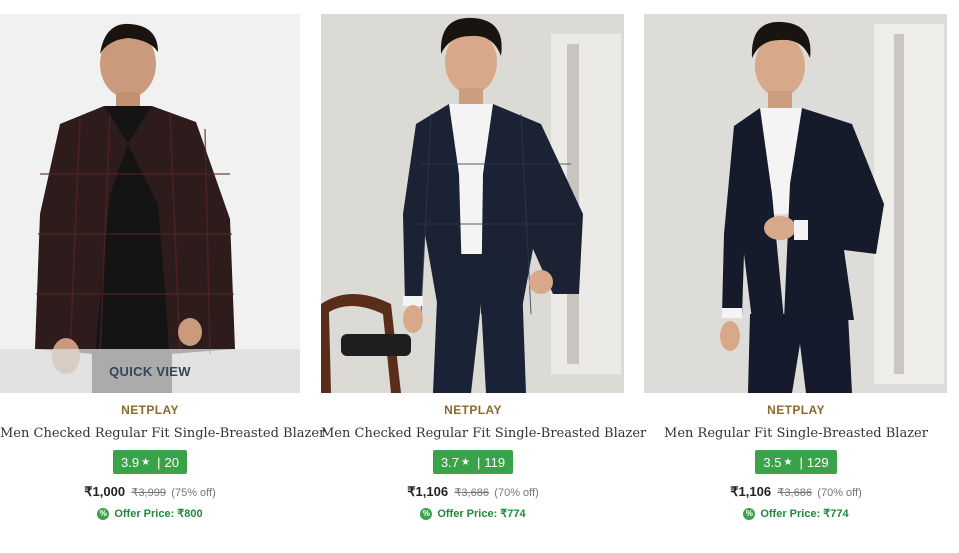 This screenshot has height=553, width=959. I want to click on rating-value: 3.5, so click(772, 462).